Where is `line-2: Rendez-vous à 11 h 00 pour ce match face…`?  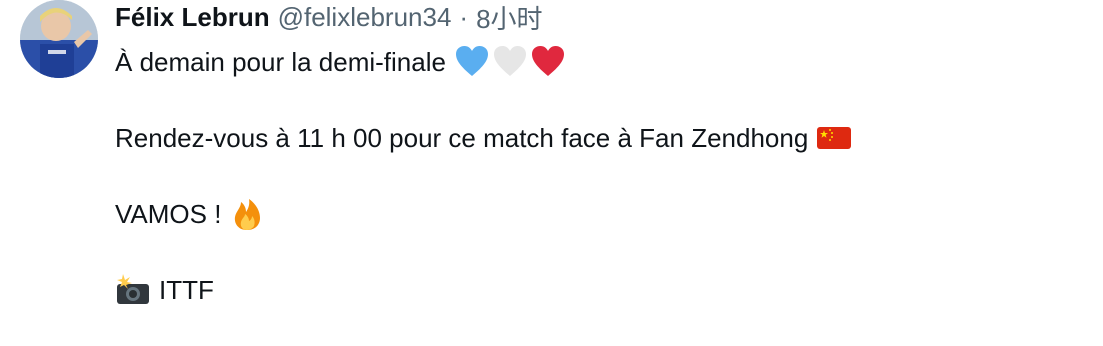
line-2: Rendez-vous à 11 h 00 pour ce match face… is located at coordinates (599, 138).